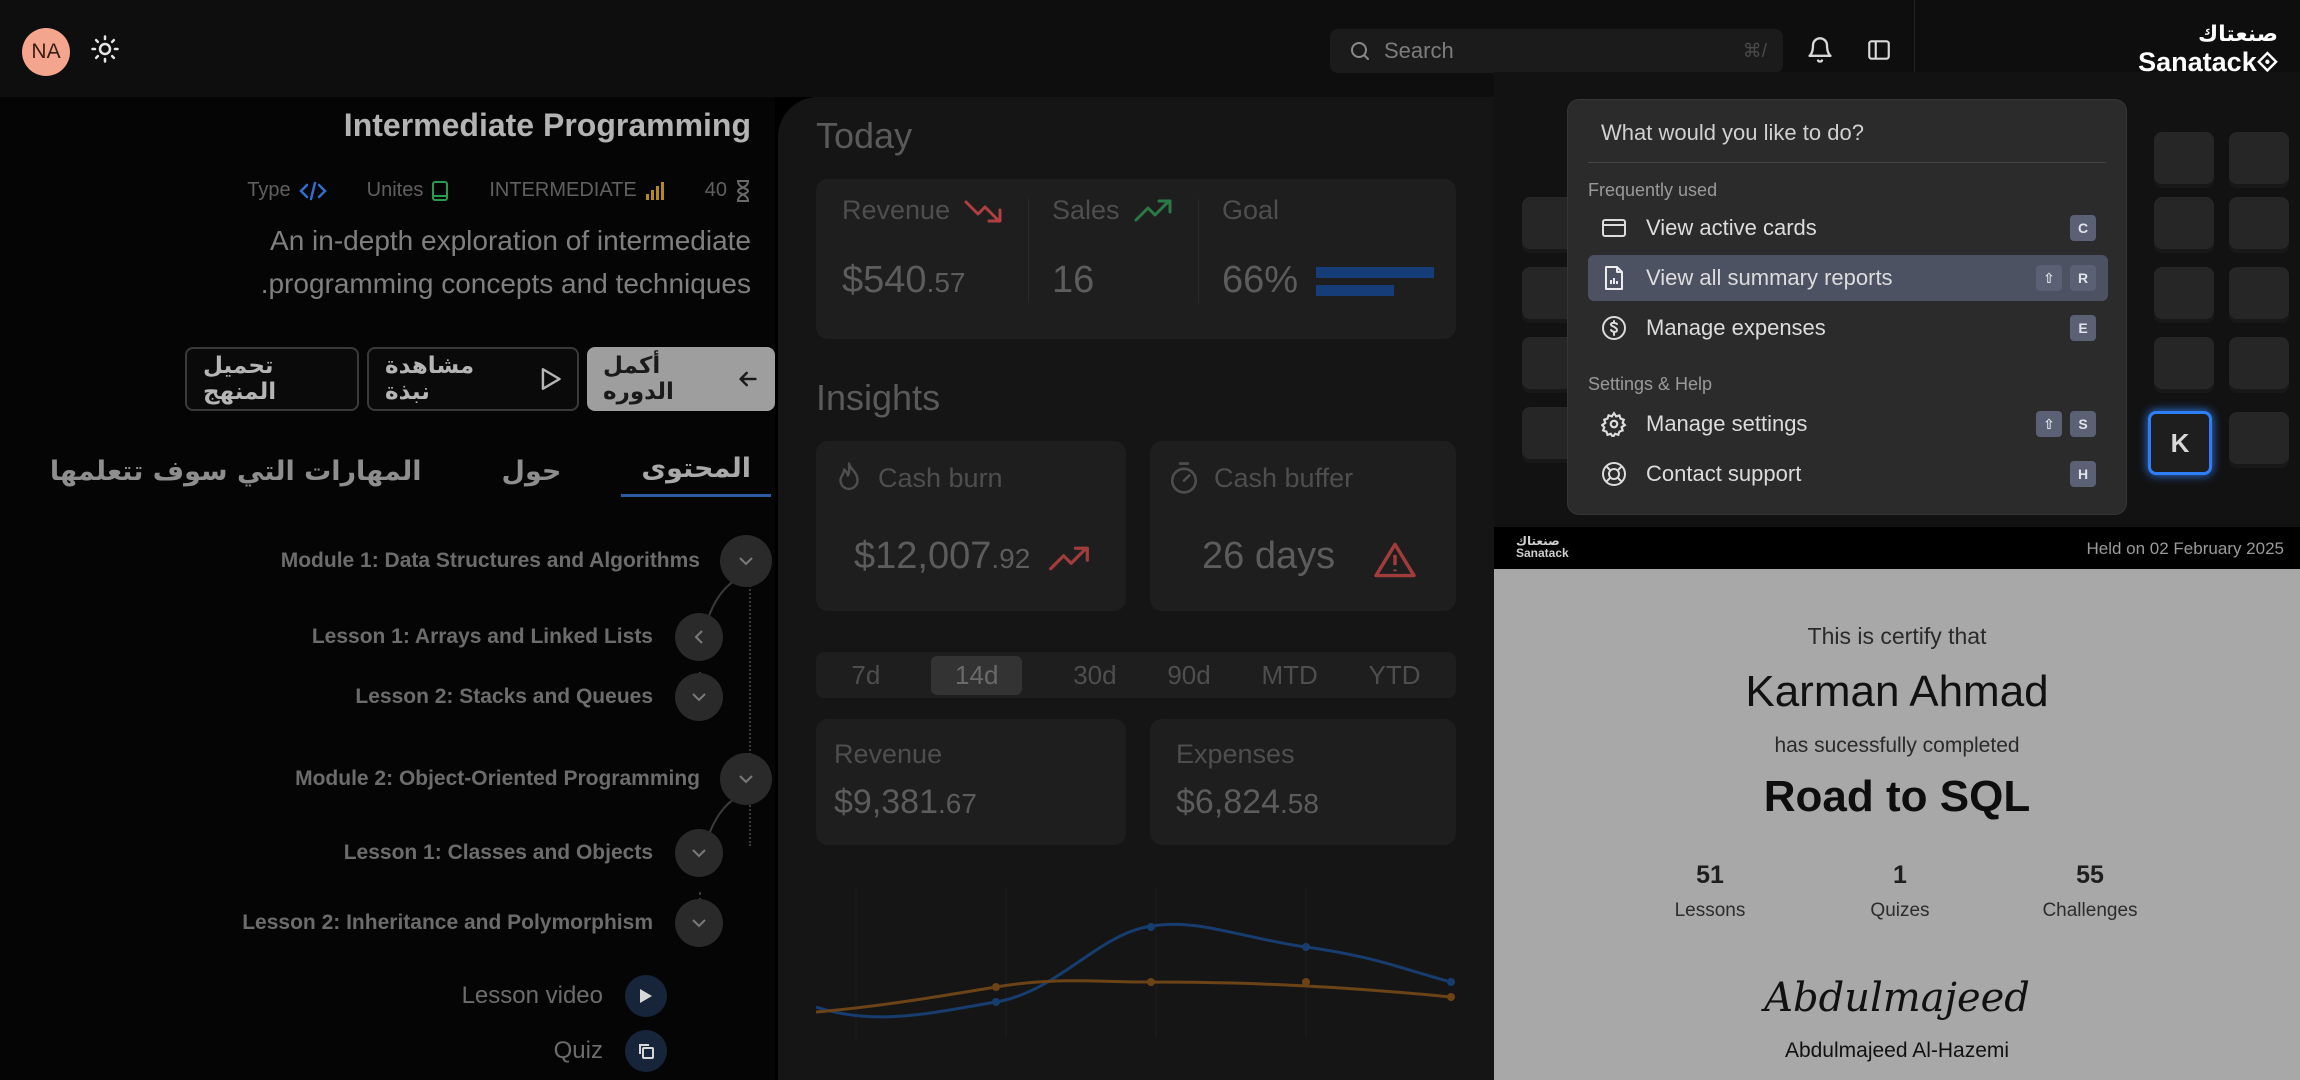  I want to click on signer-name: Abdulmajeed Al-Hazemi, so click(1897, 1050).